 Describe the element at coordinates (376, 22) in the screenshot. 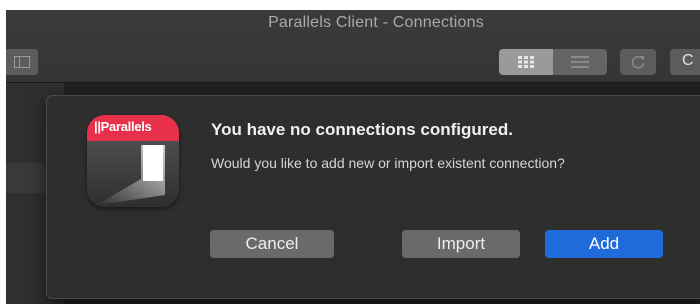

I see `window-title: Parallels Client - Connections` at that location.